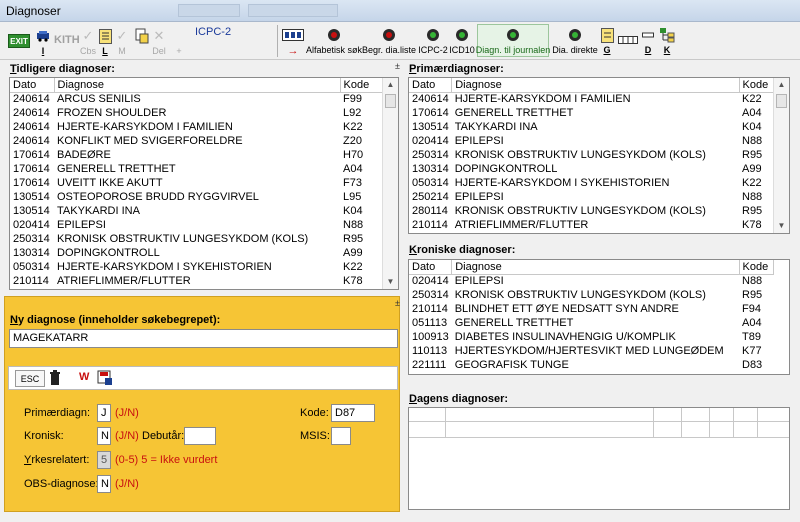 This screenshot has height=522, width=800. I want to click on dia-direkte-button: Dia. direkte, so click(575, 40).